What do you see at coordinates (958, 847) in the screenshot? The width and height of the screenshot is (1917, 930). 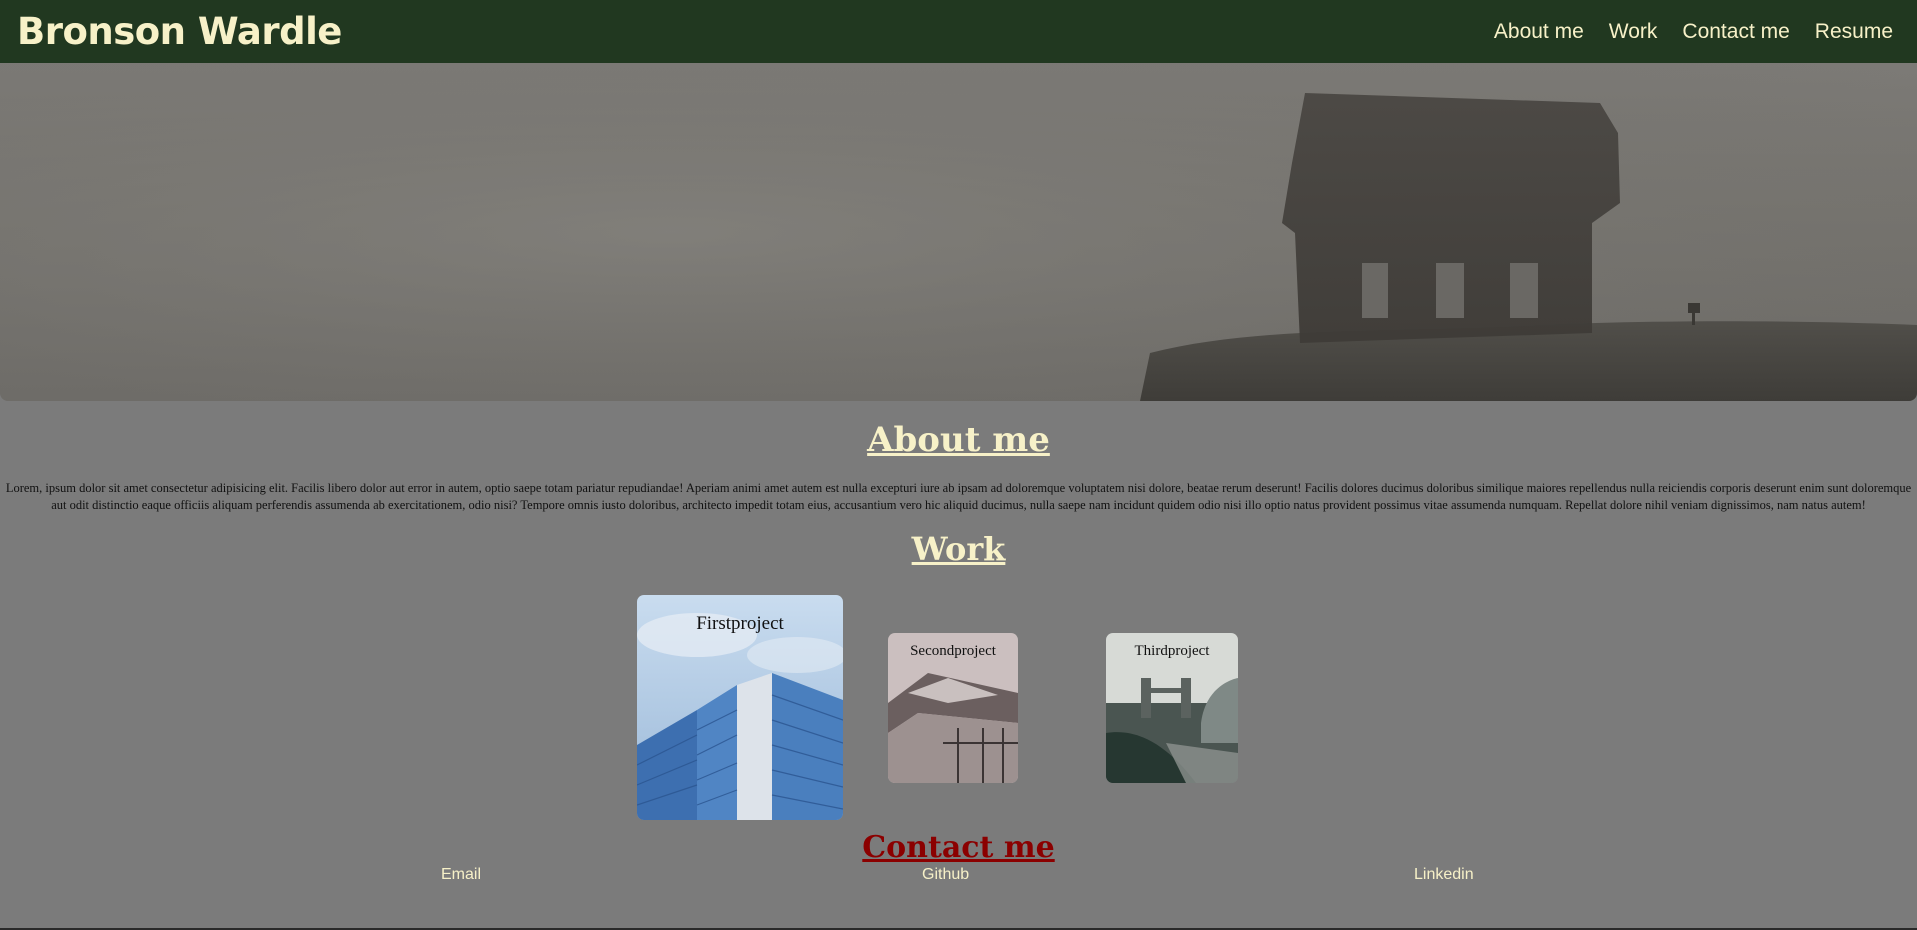 I see `contact-title: Contact me` at bounding box center [958, 847].